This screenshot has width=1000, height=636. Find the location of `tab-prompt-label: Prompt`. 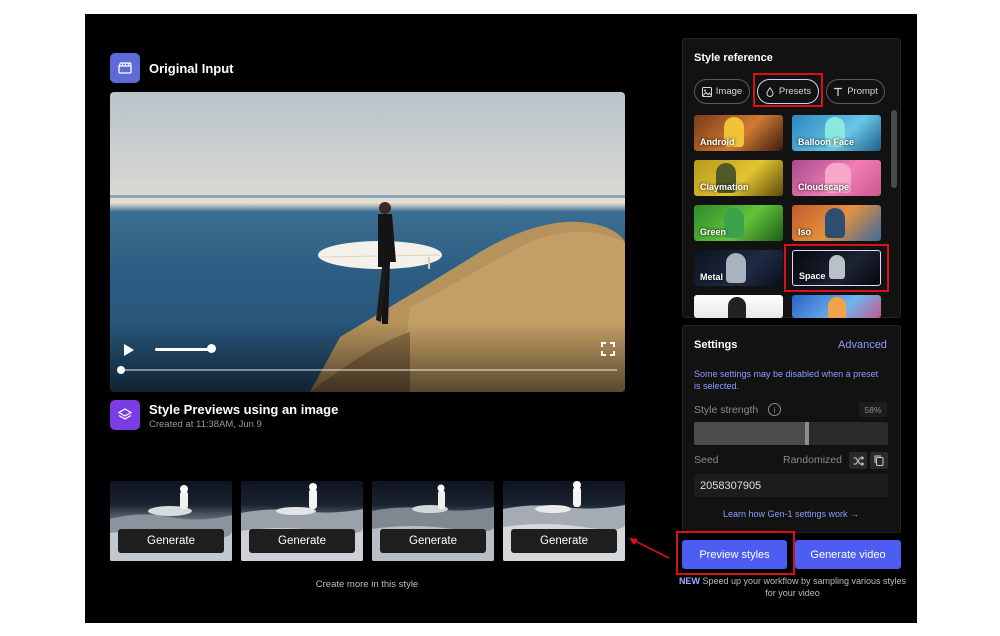

tab-prompt-label: Prompt is located at coordinates (862, 91).